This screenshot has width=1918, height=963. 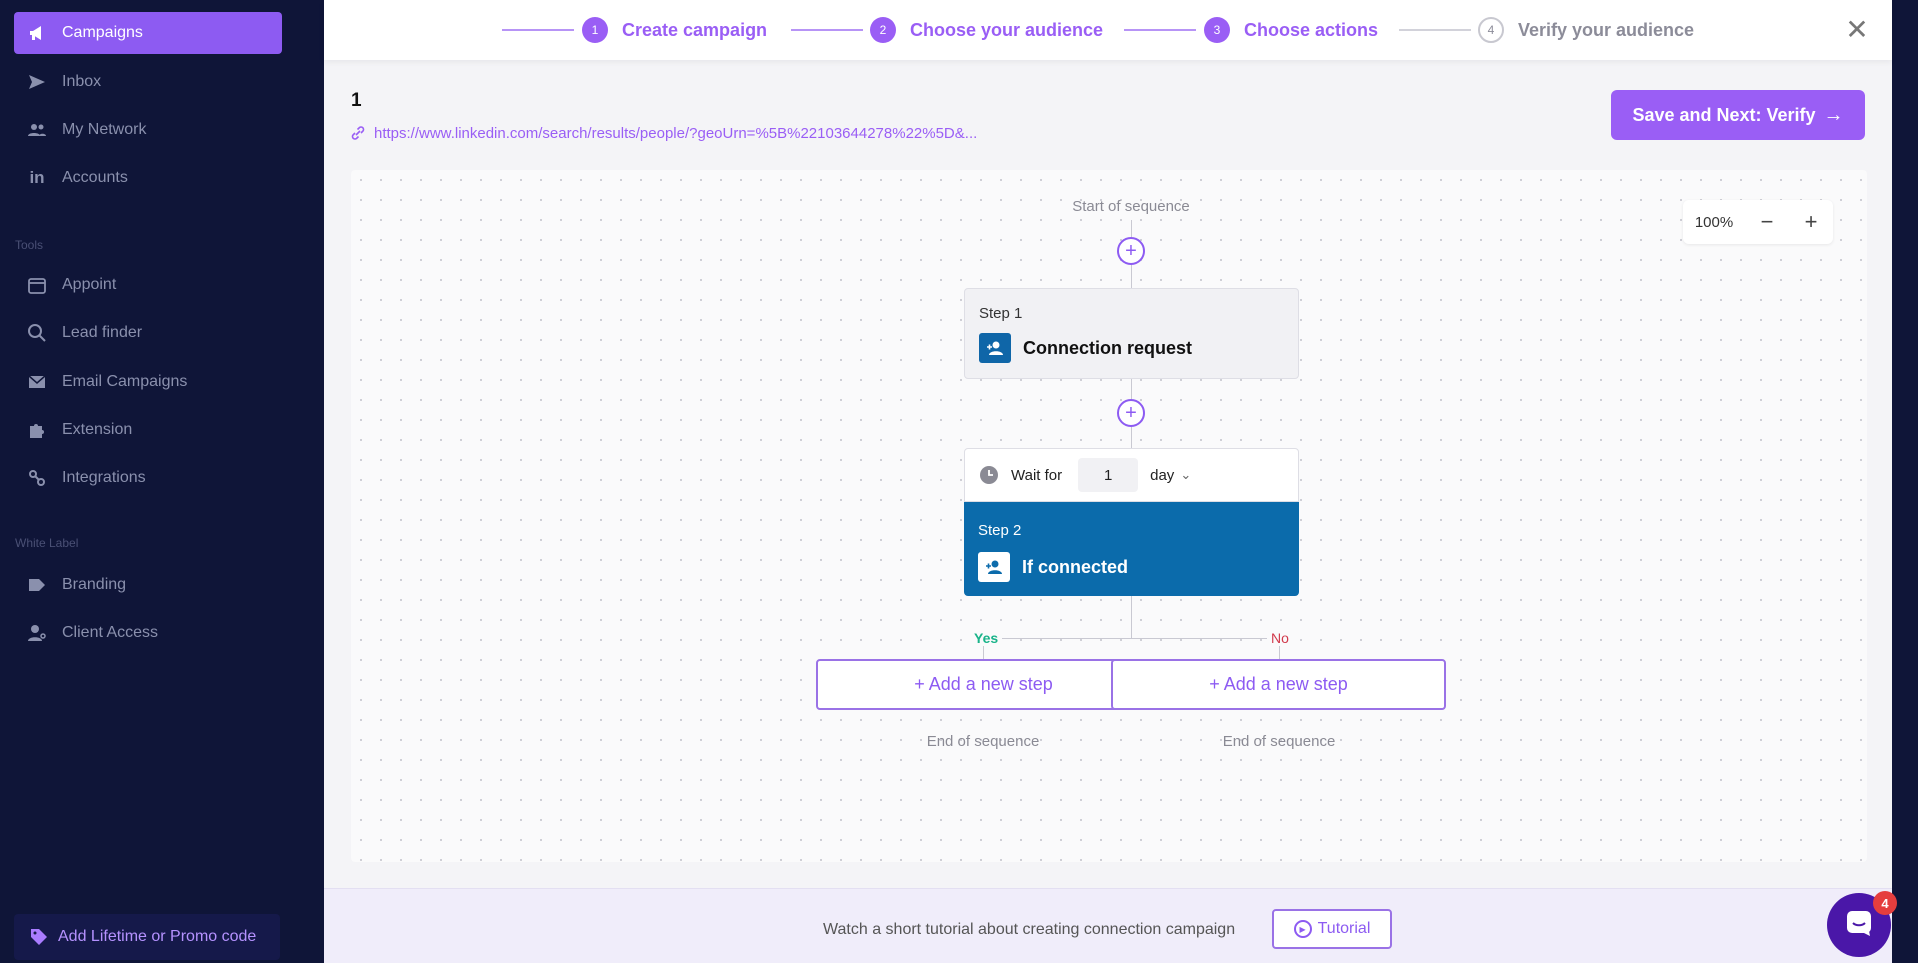 I want to click on promo-label: Add Lifetime or Promo code, so click(x=157, y=936).